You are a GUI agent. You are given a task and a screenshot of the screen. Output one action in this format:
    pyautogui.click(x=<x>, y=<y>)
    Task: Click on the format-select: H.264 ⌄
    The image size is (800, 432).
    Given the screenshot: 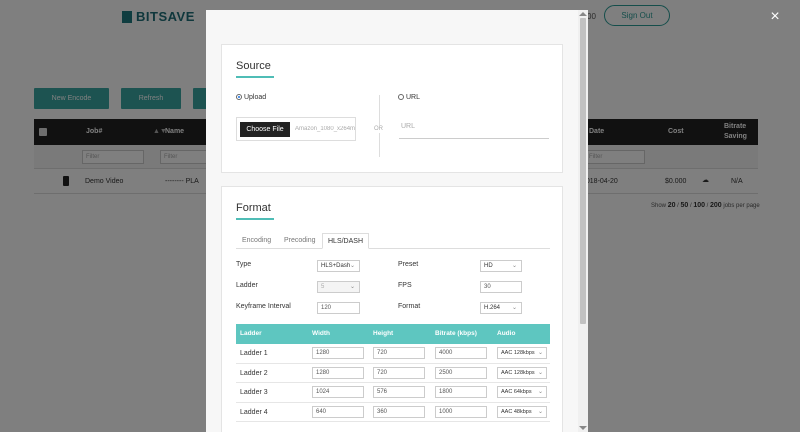 What is the action you would take?
    pyautogui.click(x=501, y=308)
    